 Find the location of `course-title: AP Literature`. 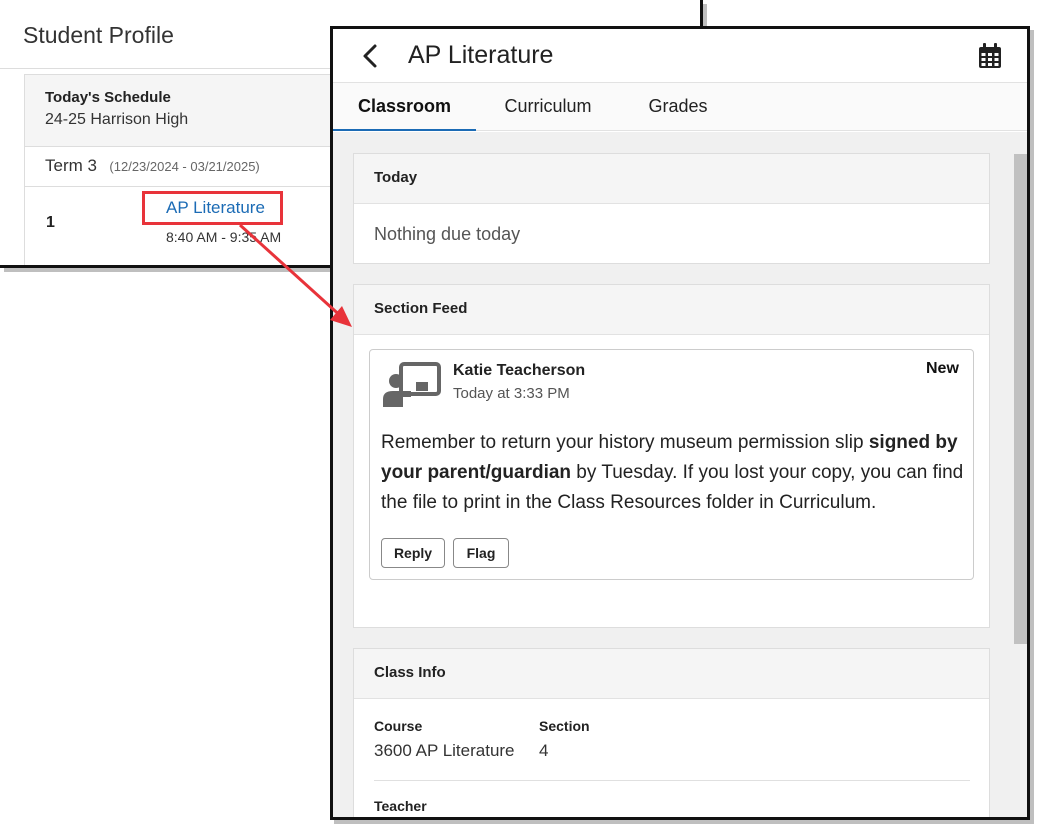

course-title: AP Literature is located at coordinates (481, 55).